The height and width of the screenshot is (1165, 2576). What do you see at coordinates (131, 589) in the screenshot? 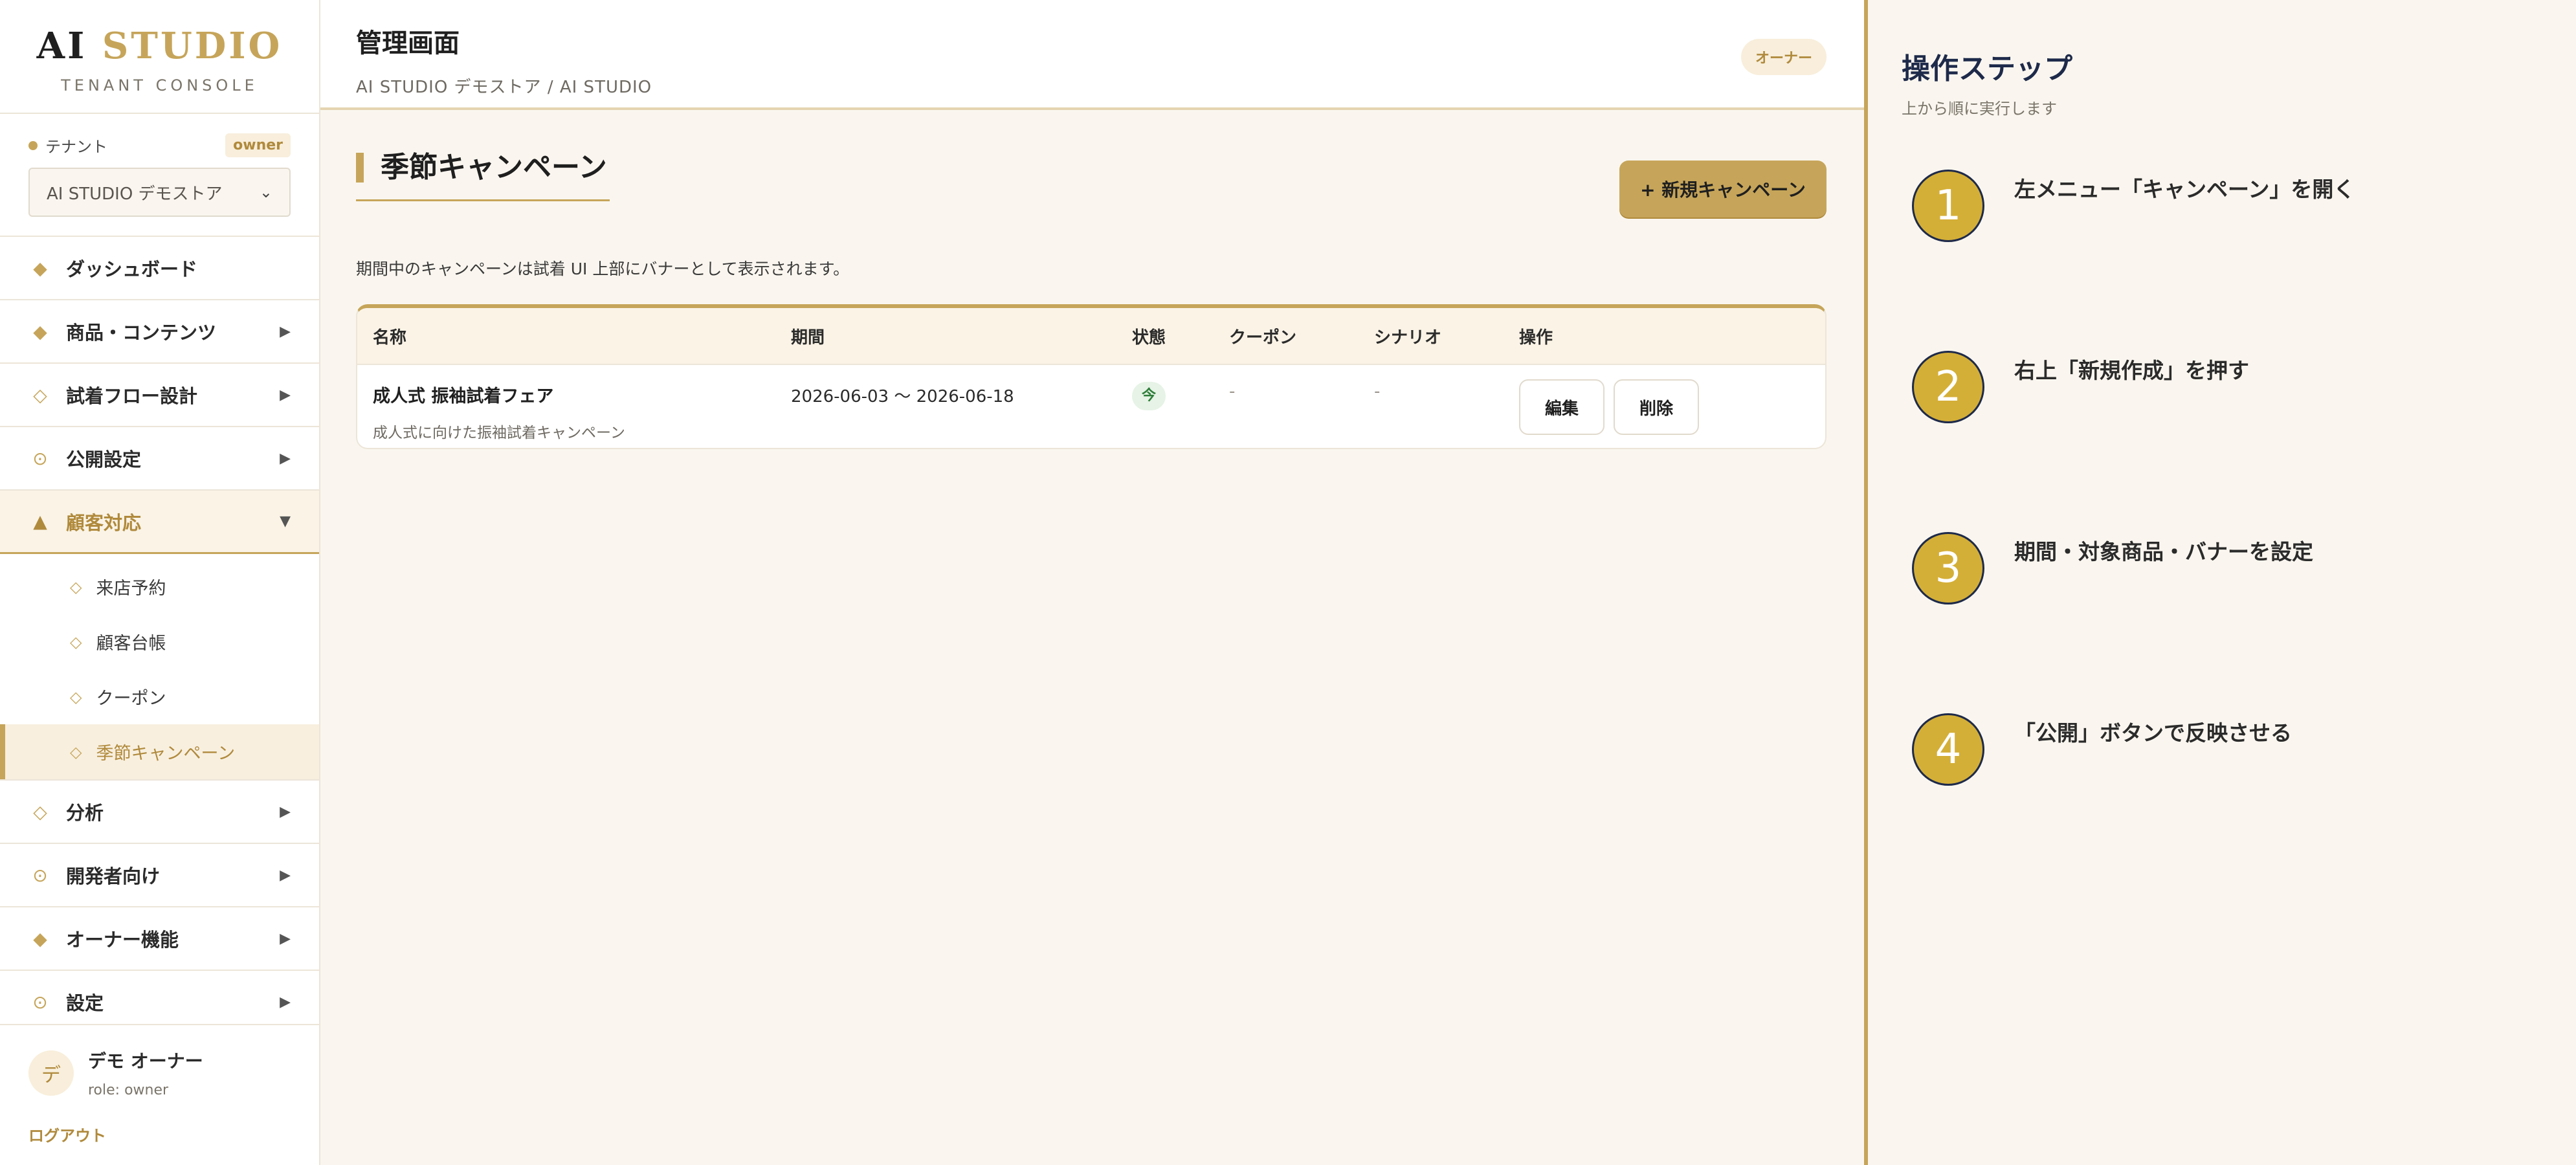
I see `sidebar-subitem-label: 来店予約` at bounding box center [131, 589].